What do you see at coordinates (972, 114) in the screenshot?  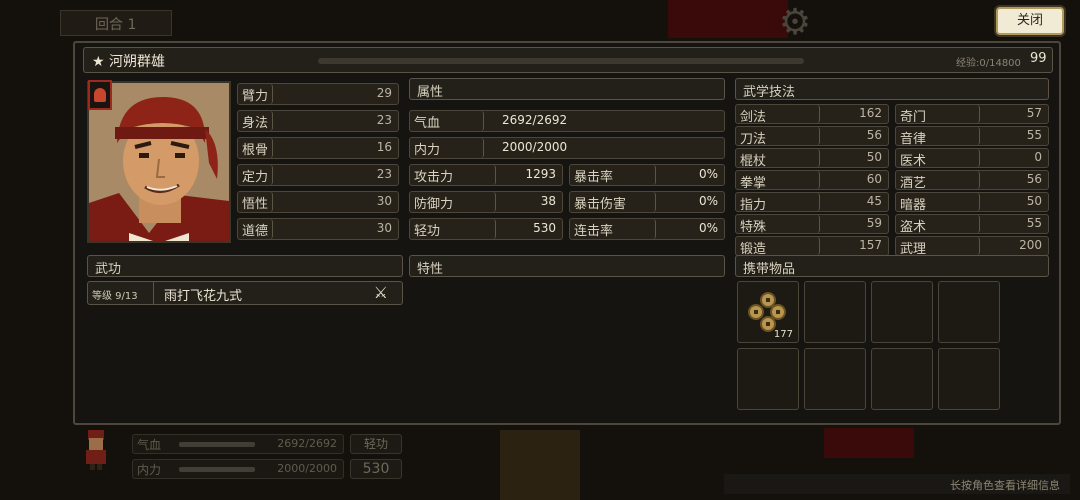 I see `tech-strange-arts: 奇门 57` at bounding box center [972, 114].